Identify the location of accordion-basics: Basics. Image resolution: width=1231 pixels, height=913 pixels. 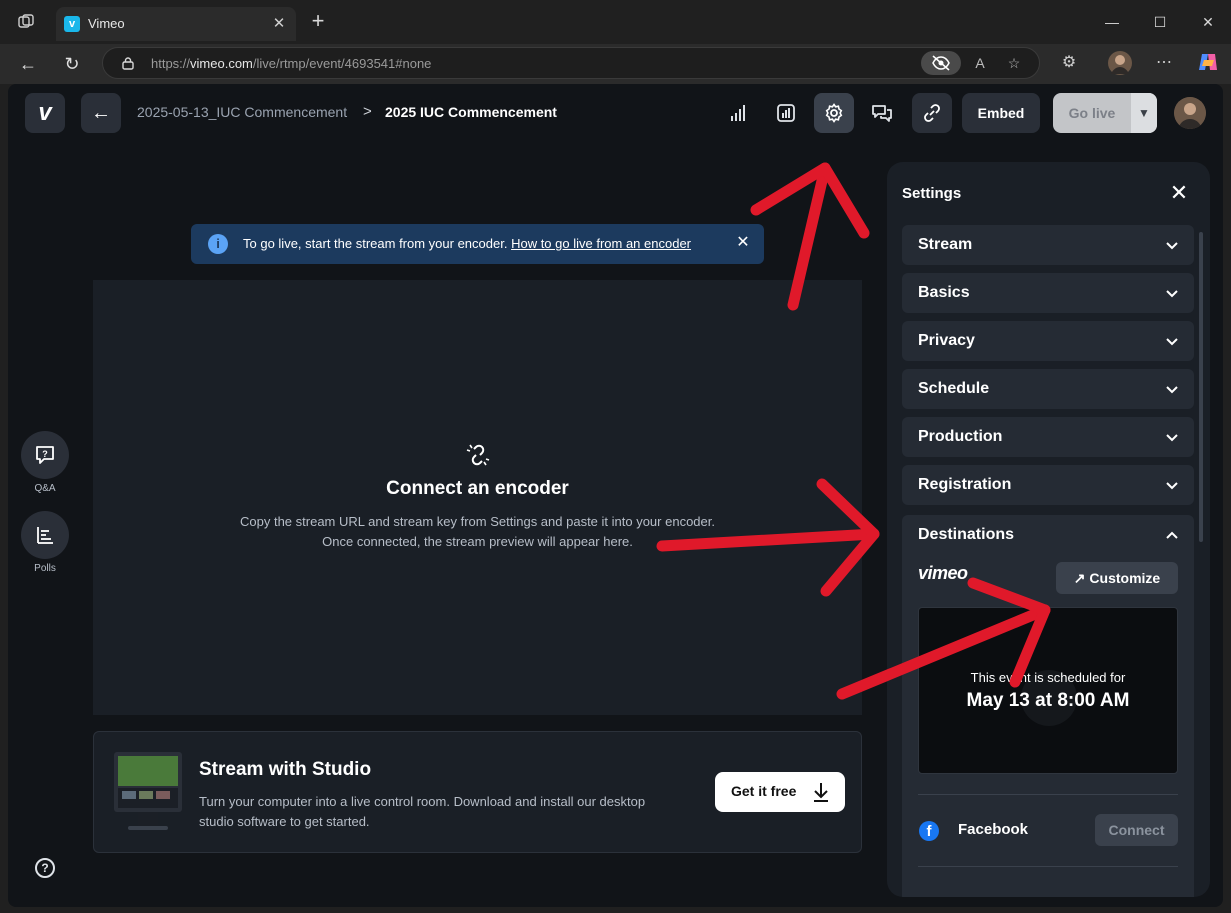
(1048, 293).